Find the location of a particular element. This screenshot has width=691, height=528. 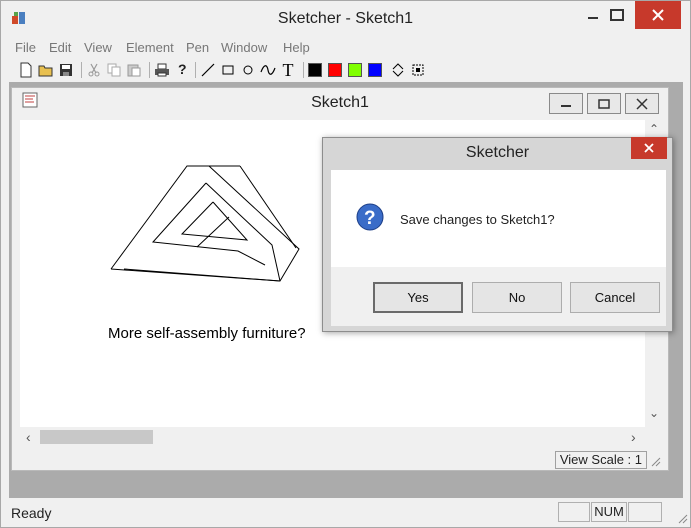

restore-icon is located at coordinates (604, 103).